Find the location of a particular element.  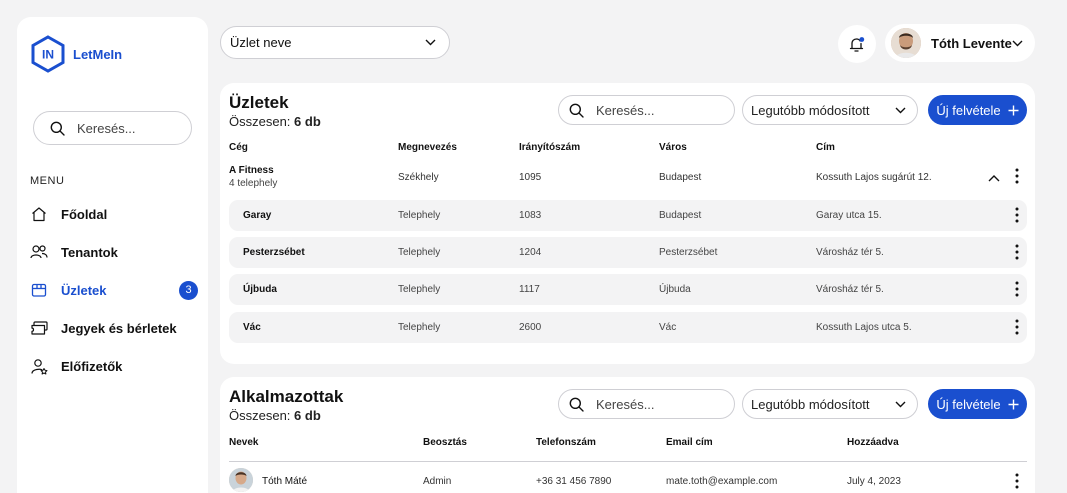

notifications-button is located at coordinates (857, 44).